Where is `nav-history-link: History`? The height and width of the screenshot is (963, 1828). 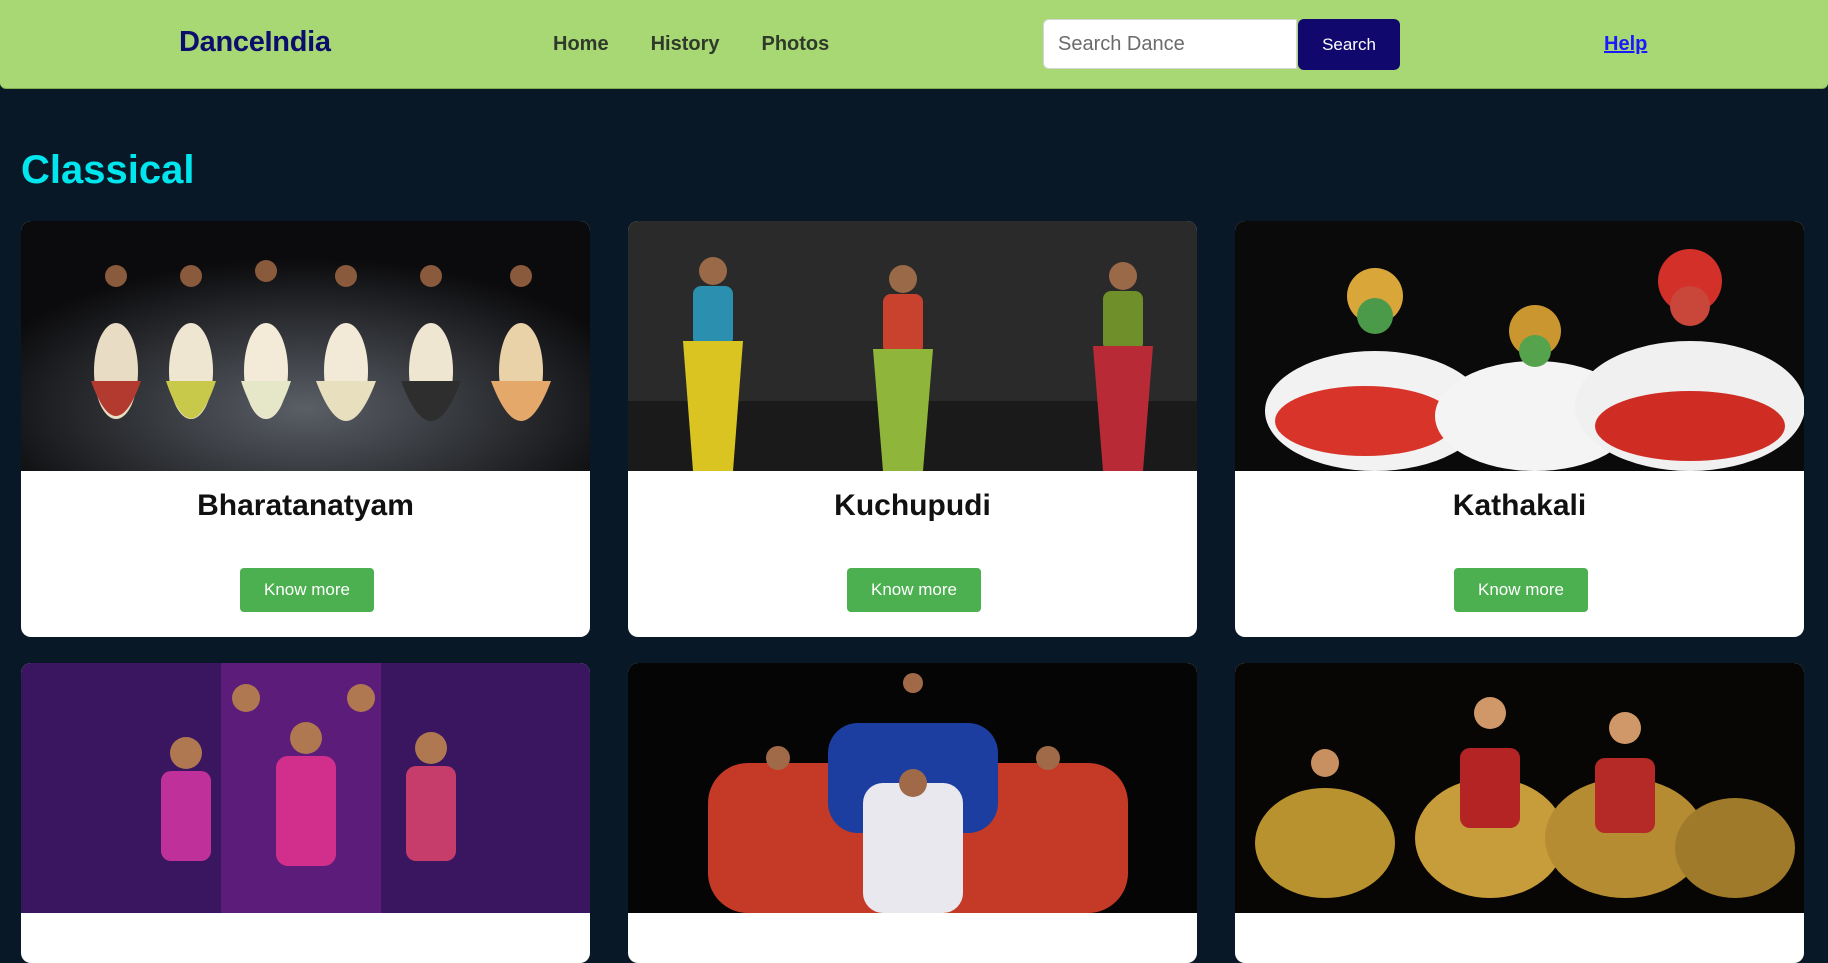
nav-history-link: History is located at coordinates (685, 44).